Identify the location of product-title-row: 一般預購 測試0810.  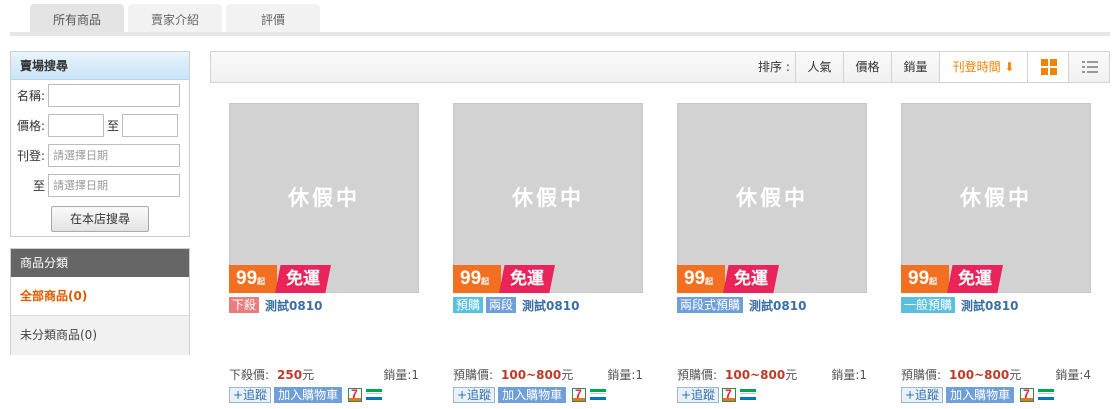
(996, 305).